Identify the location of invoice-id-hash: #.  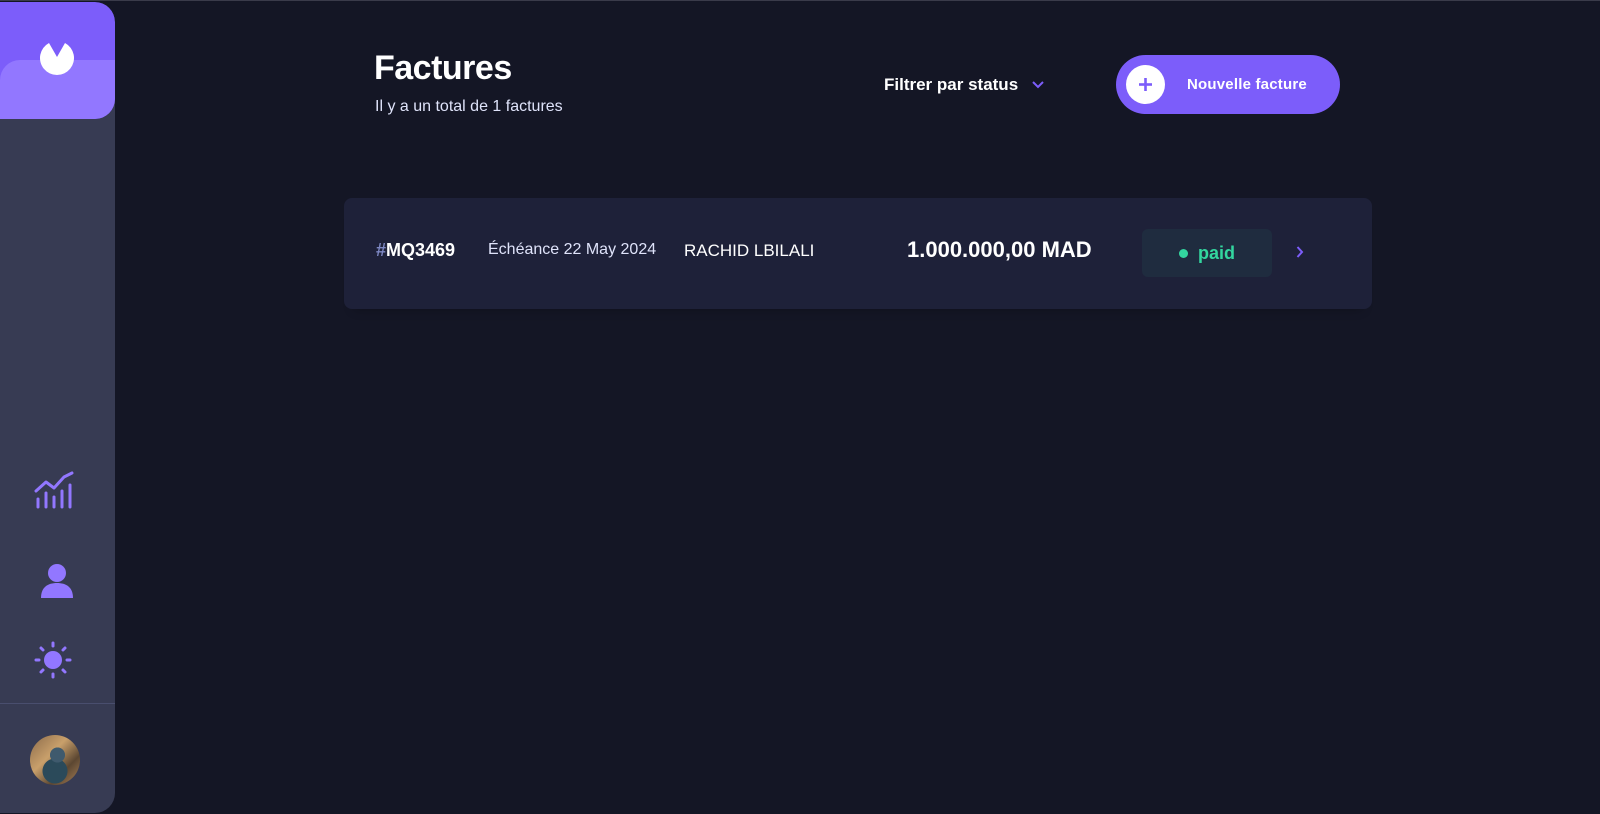
(381, 250).